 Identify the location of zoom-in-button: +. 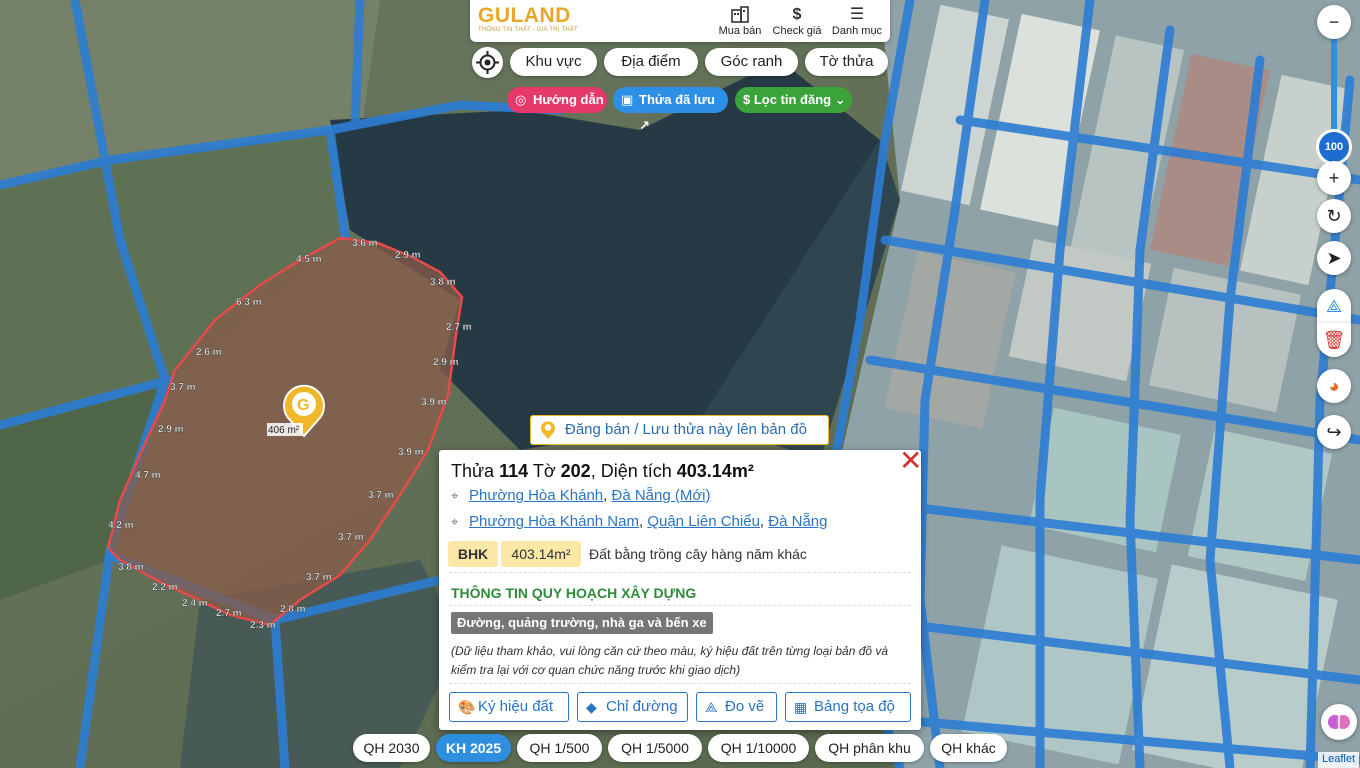
(1334, 178).